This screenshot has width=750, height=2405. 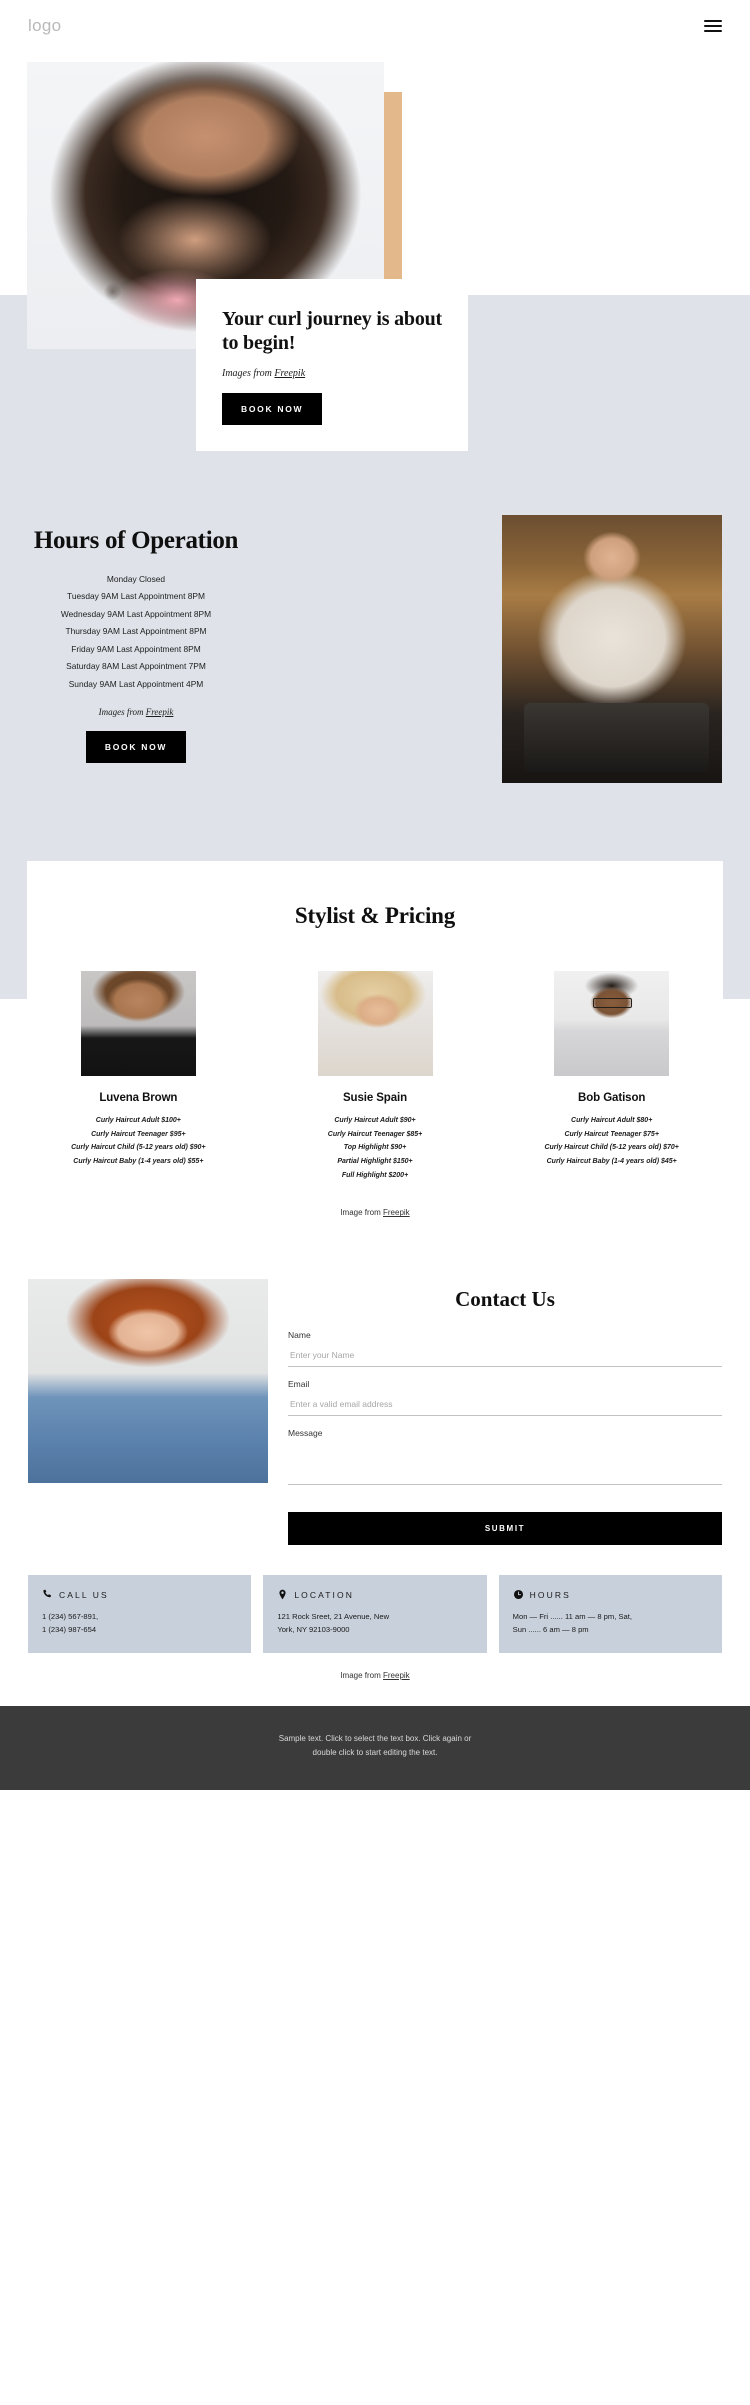 I want to click on info-line: 1 (234) 567-891,, so click(x=70, y=1617).